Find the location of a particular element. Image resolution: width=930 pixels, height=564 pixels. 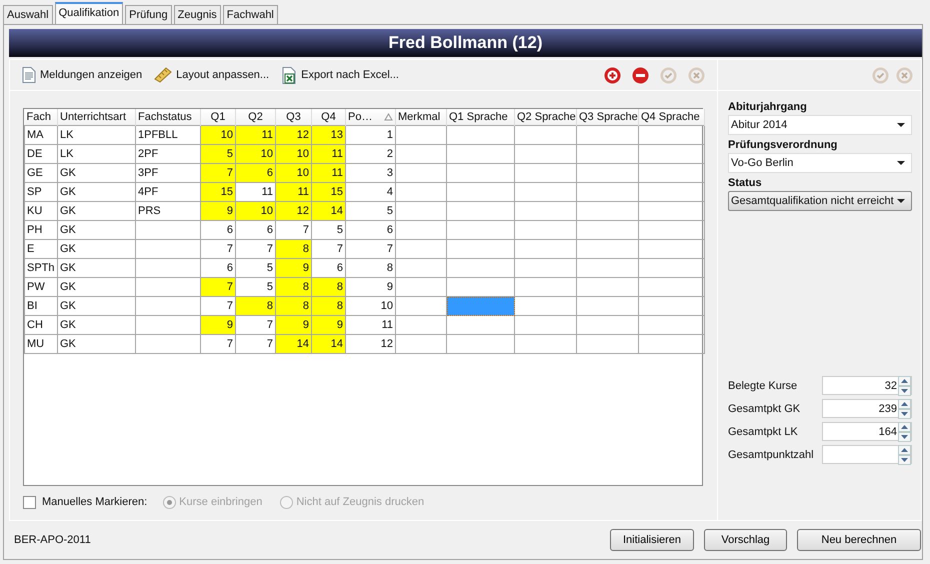

table-cell: 1 is located at coordinates (371, 135).